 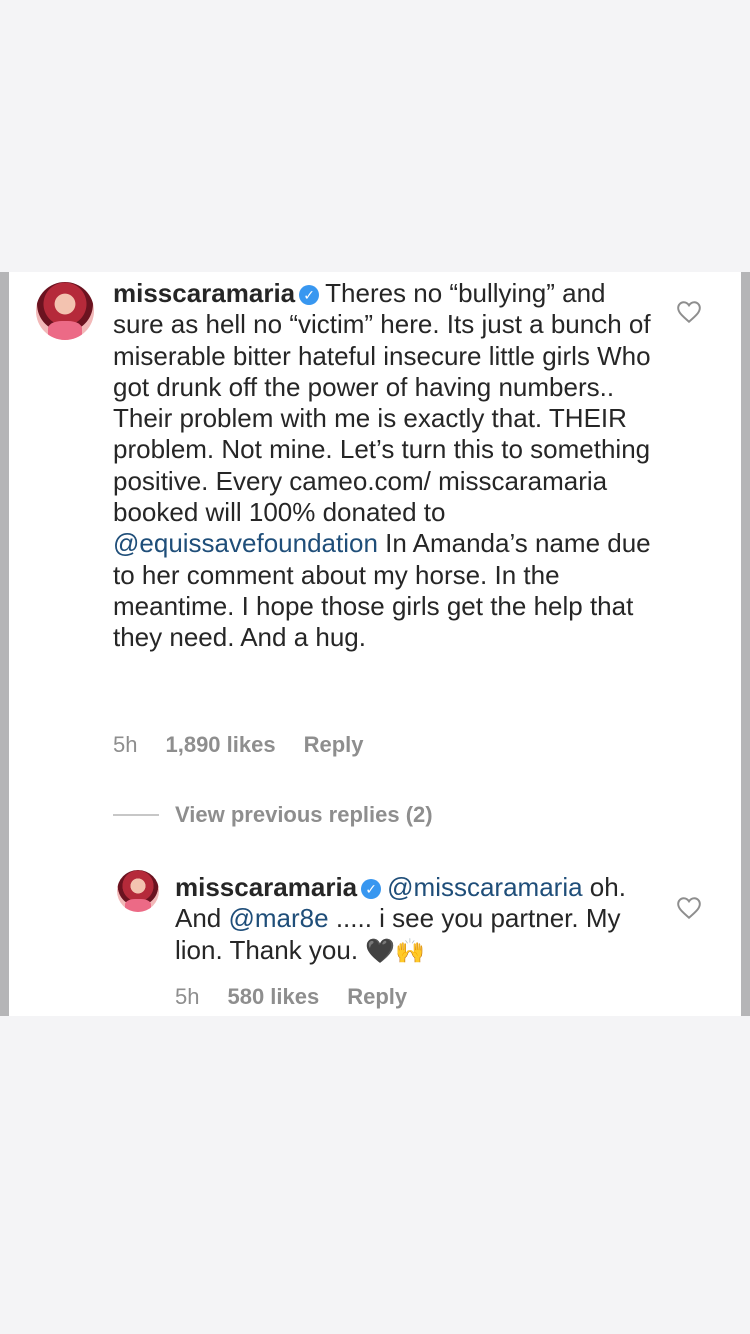 I want to click on reply-username: misscaramaria, so click(x=266, y=887).